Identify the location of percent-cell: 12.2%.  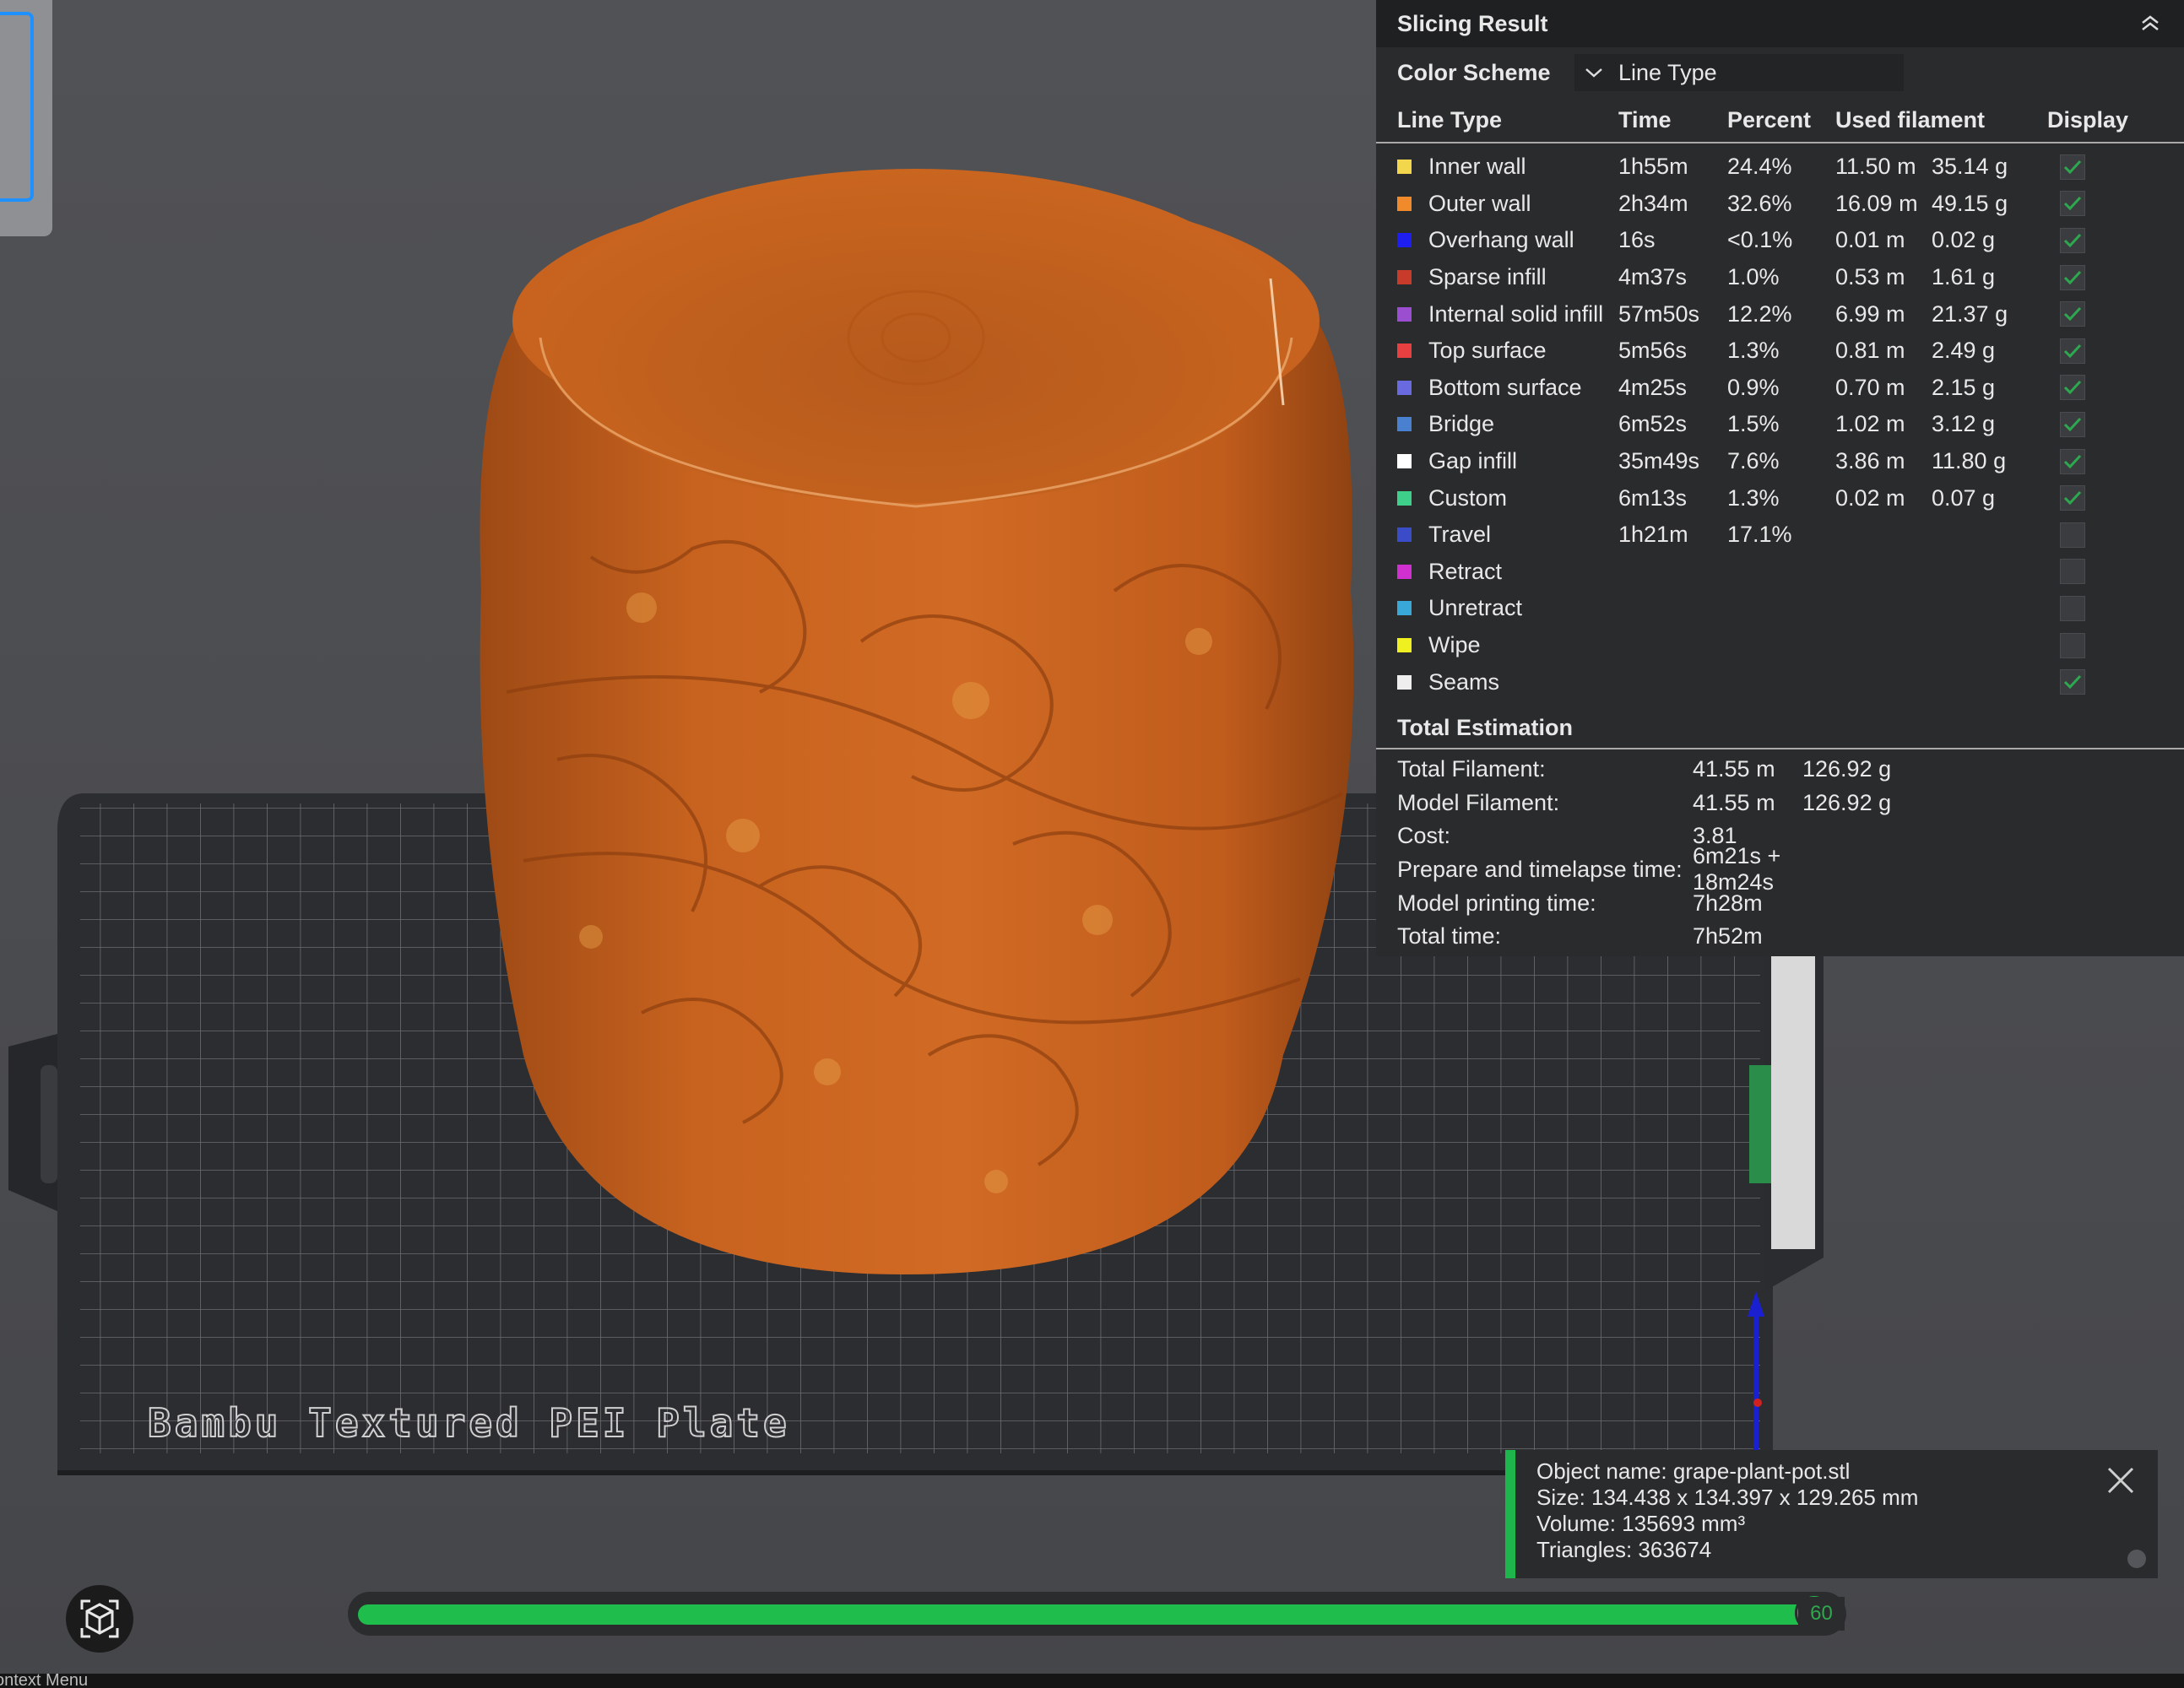
(1759, 313).